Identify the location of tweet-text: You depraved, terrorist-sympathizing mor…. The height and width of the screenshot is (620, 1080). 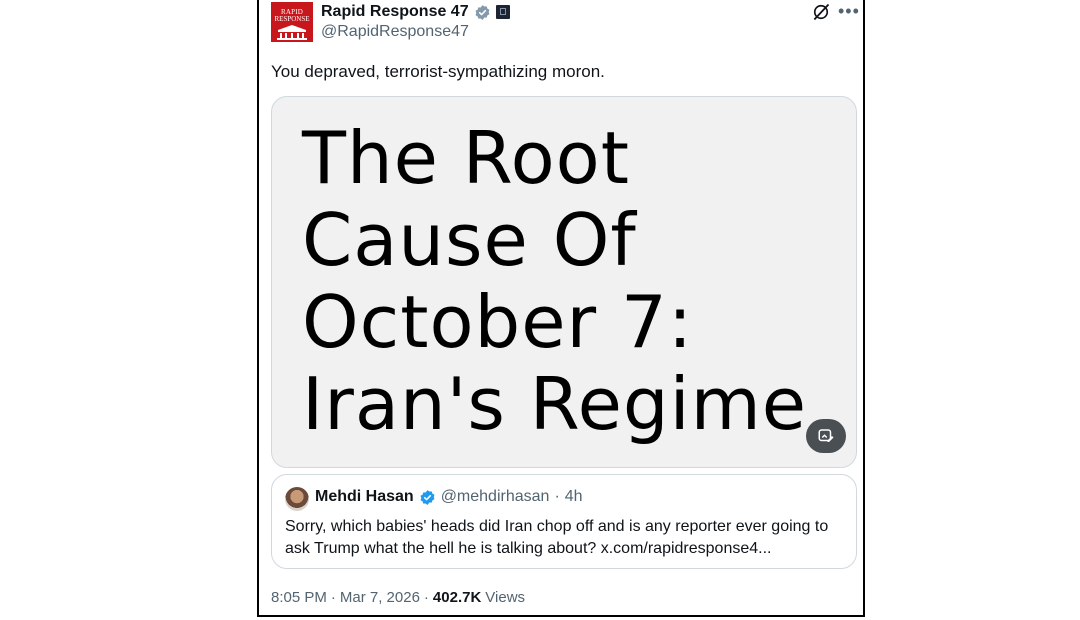
(438, 71).